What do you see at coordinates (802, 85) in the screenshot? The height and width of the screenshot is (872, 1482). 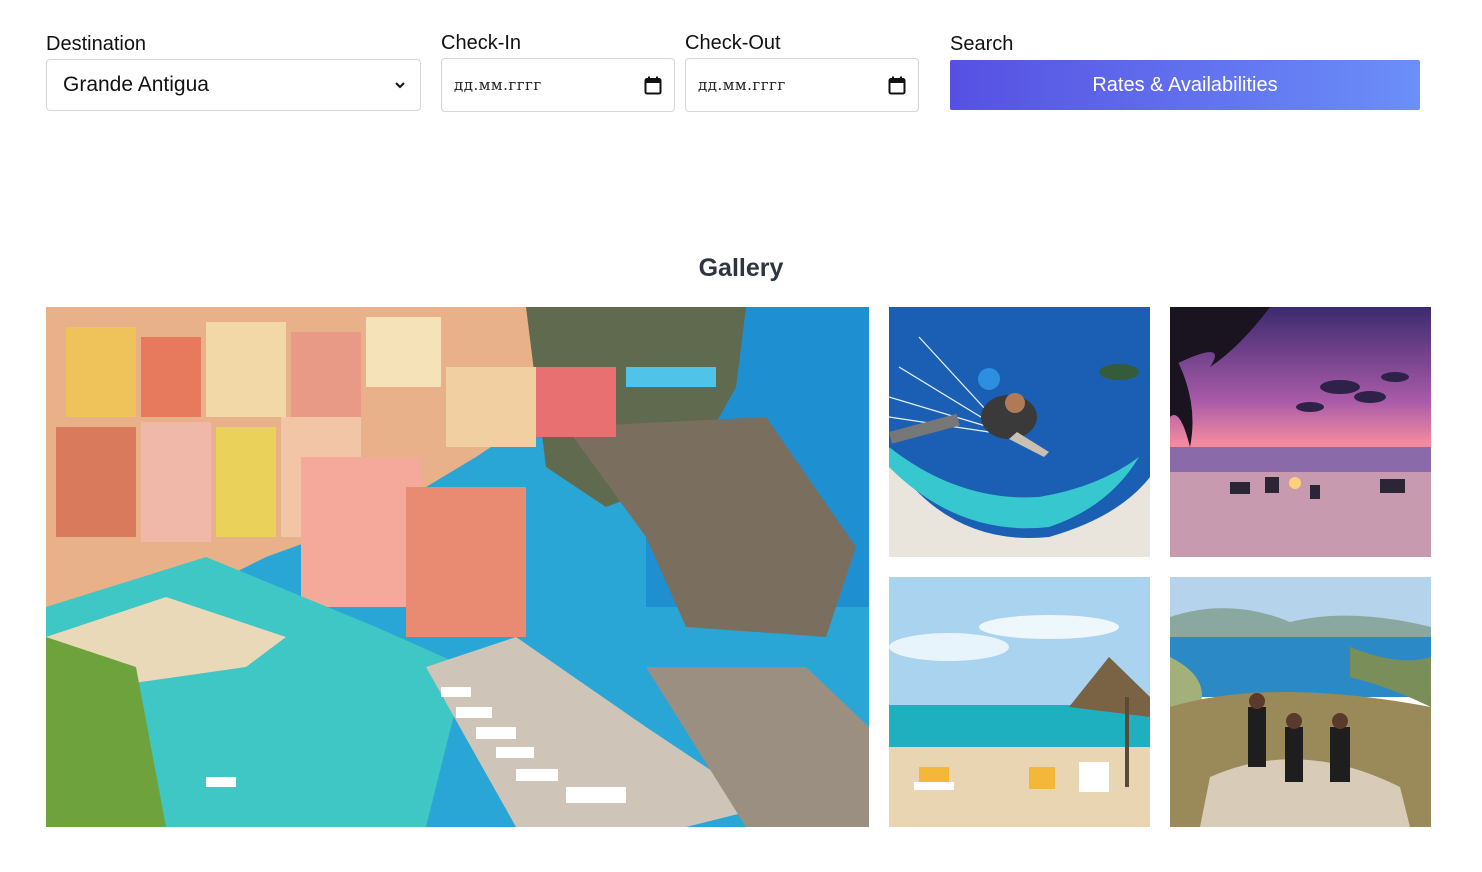 I see `check-out-date-input: дд.мм.гггг` at bounding box center [802, 85].